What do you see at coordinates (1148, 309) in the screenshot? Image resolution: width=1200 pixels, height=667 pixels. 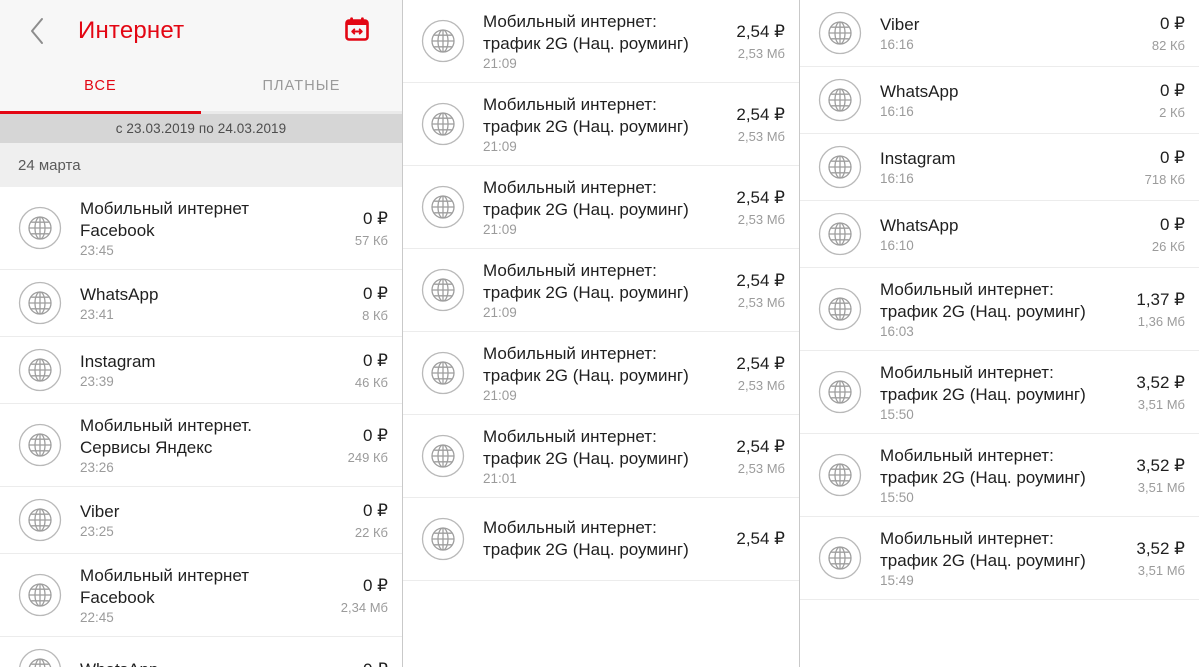 I see `transaction-amounts: 1,37 ₽ 1,36 Мб` at bounding box center [1148, 309].